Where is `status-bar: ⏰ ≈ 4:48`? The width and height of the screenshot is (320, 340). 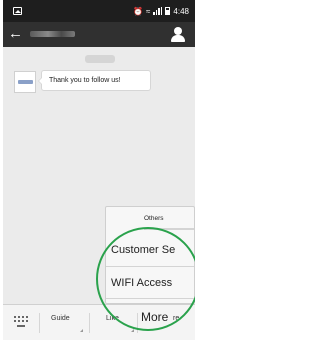 status-bar: ⏰ ≈ 4:48 is located at coordinates (99, 11).